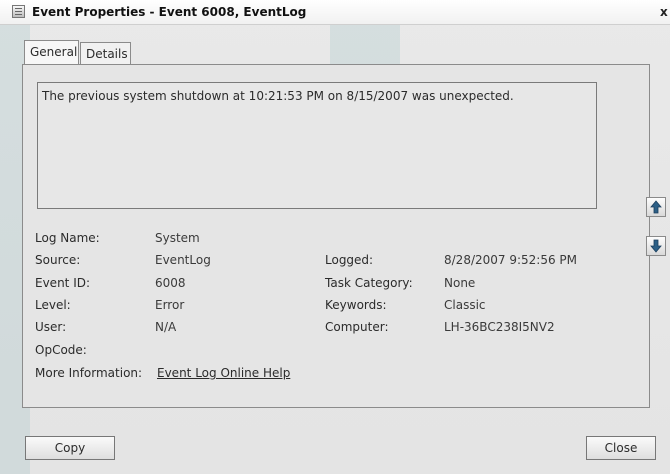 The image size is (670, 474). I want to click on level-value: Error, so click(170, 305).